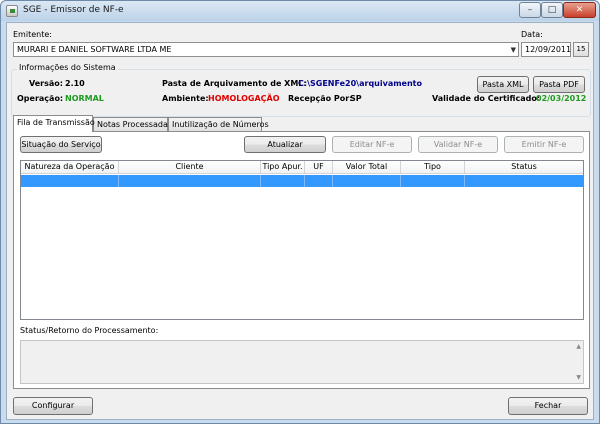  What do you see at coordinates (190, 167) in the screenshot?
I see `col-cliente: Cliente` at bounding box center [190, 167].